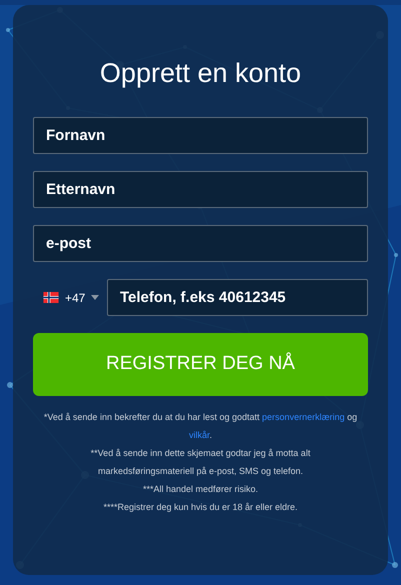 The image size is (401, 585). What do you see at coordinates (200, 135) in the screenshot?
I see `text-input-field: Fornavn` at bounding box center [200, 135].